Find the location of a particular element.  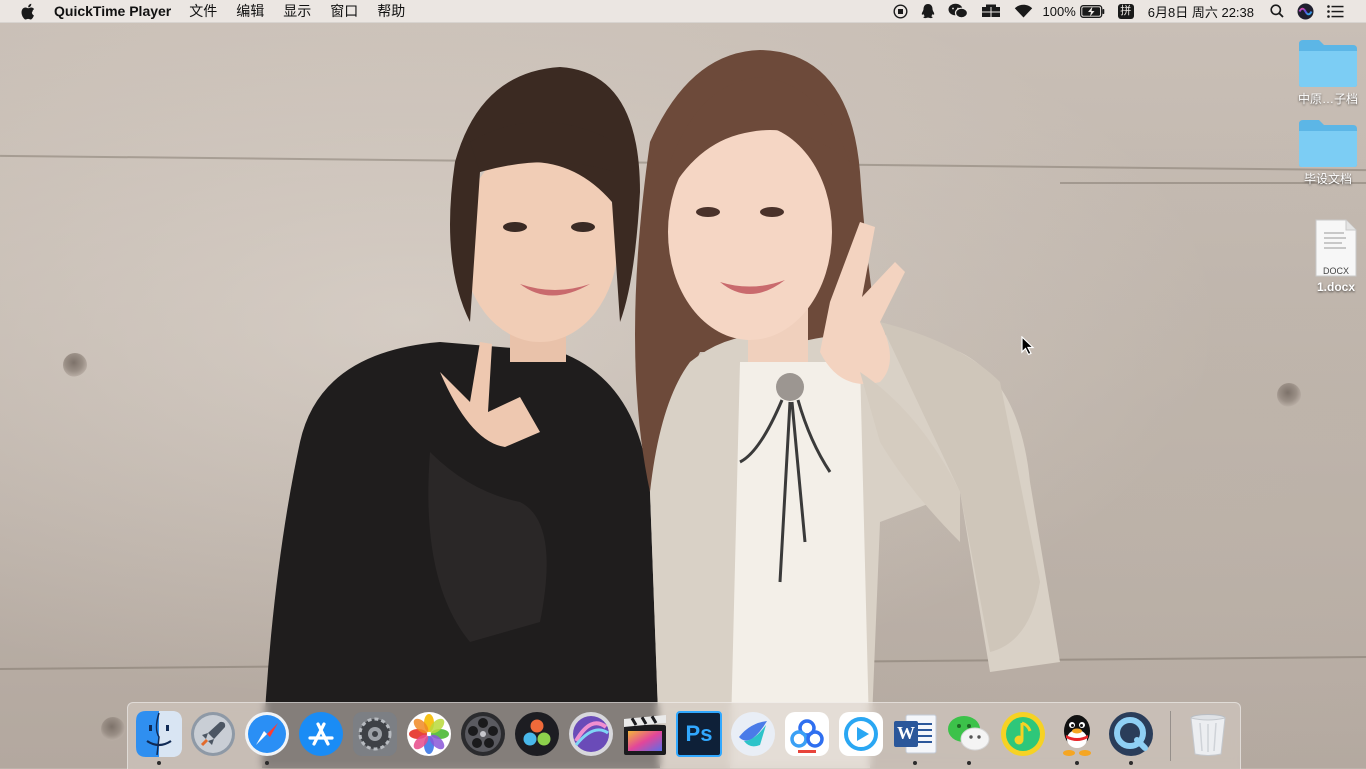

dock-davinci-resolve is located at coordinates (537, 734).